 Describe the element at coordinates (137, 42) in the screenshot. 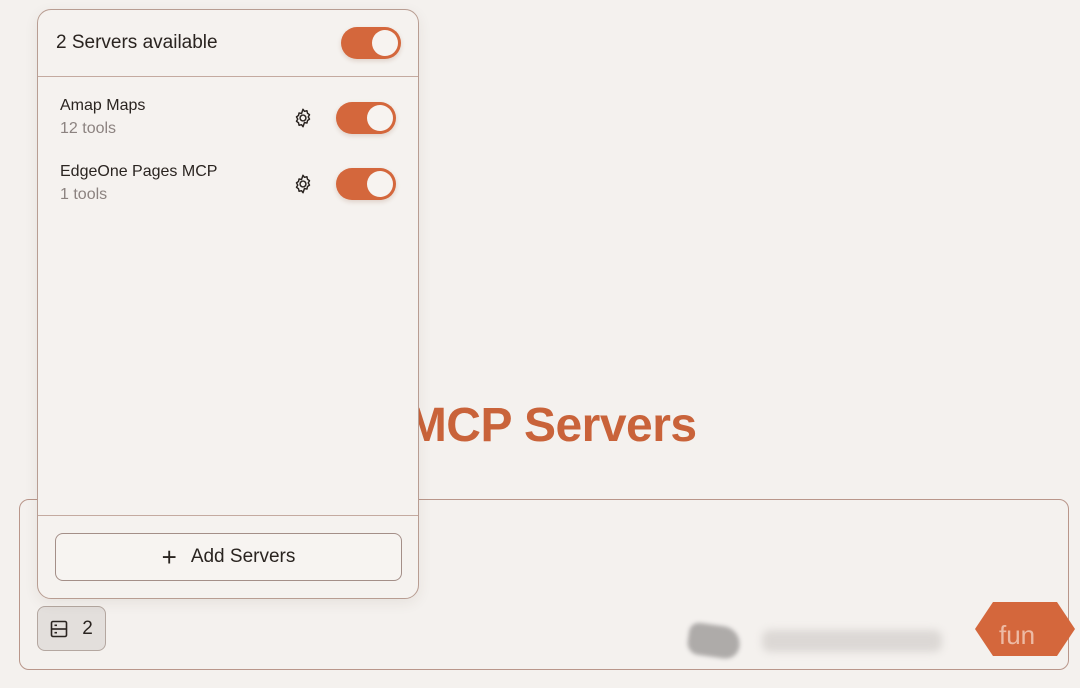

I see `servers-available-title: 2 Servers available` at that location.